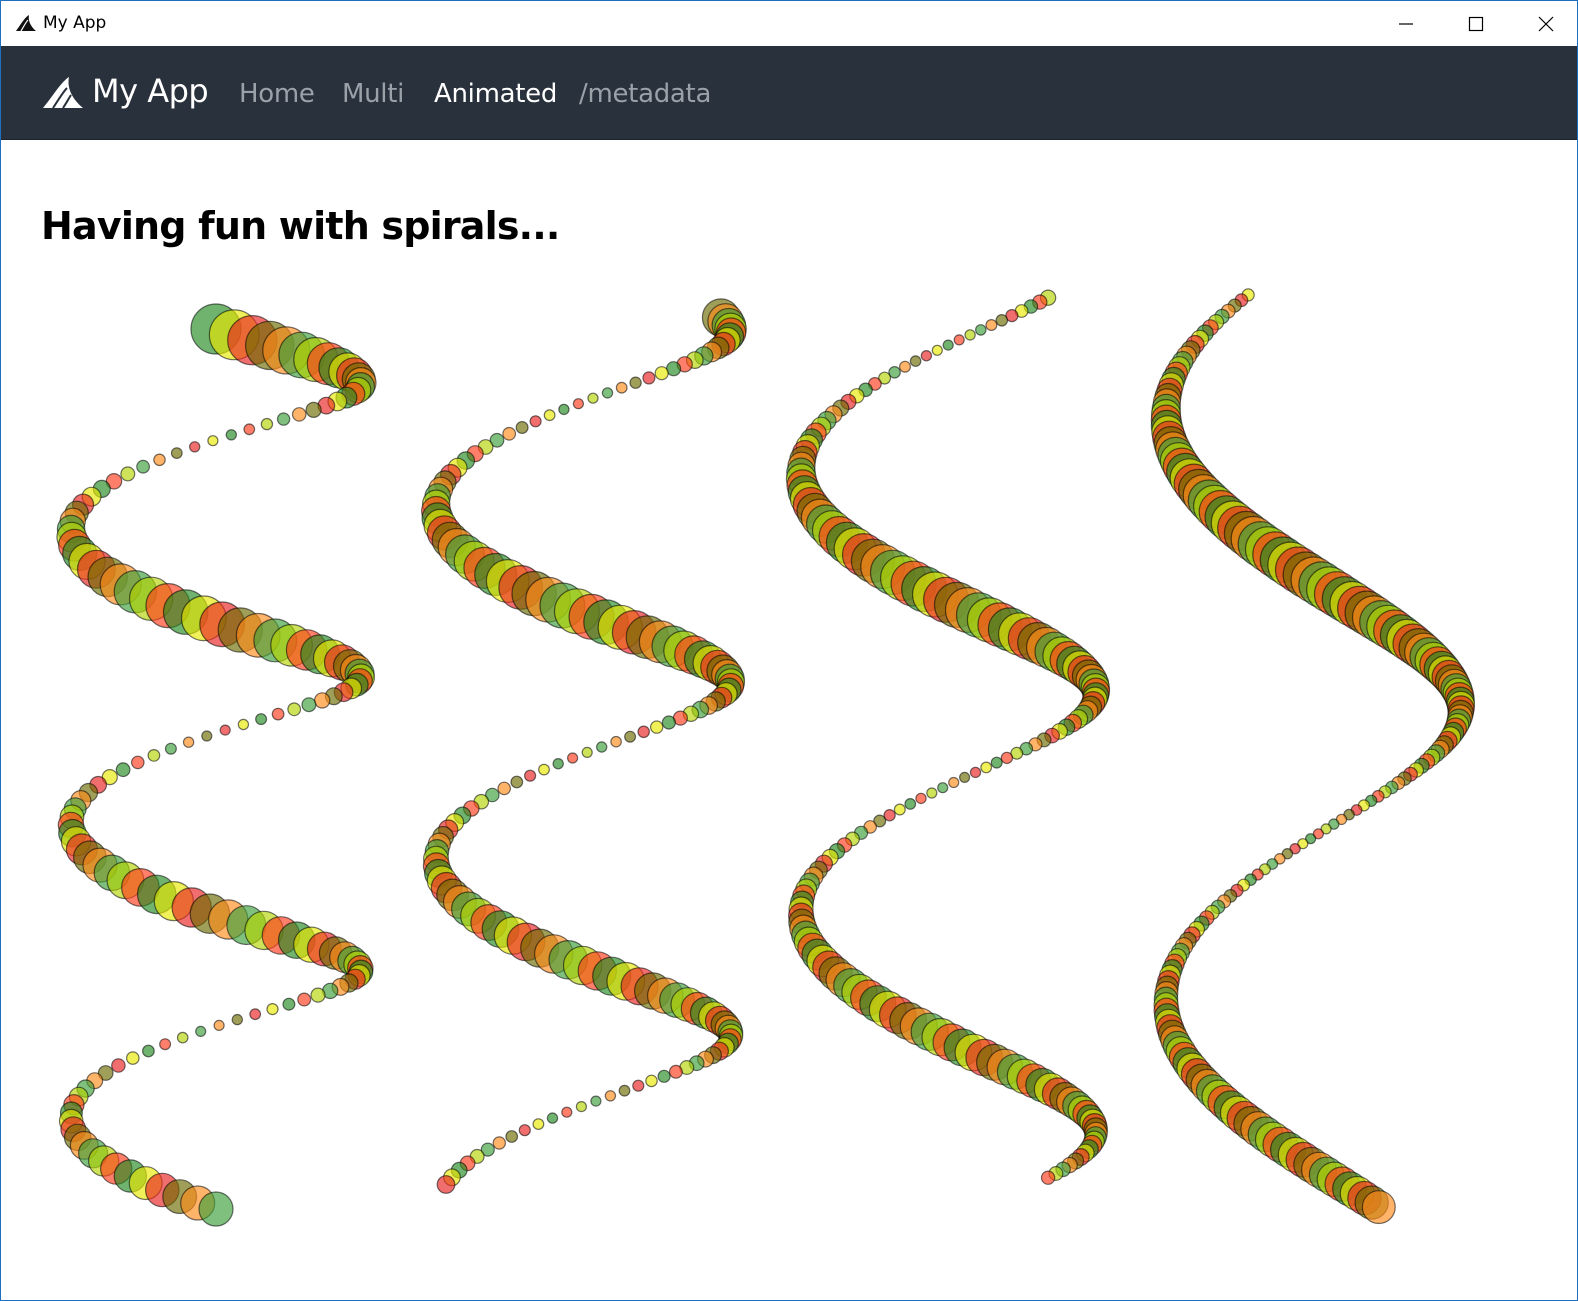  I want to click on top-navbar: My App Home Multi Animated /metadata, so click(789, 93).